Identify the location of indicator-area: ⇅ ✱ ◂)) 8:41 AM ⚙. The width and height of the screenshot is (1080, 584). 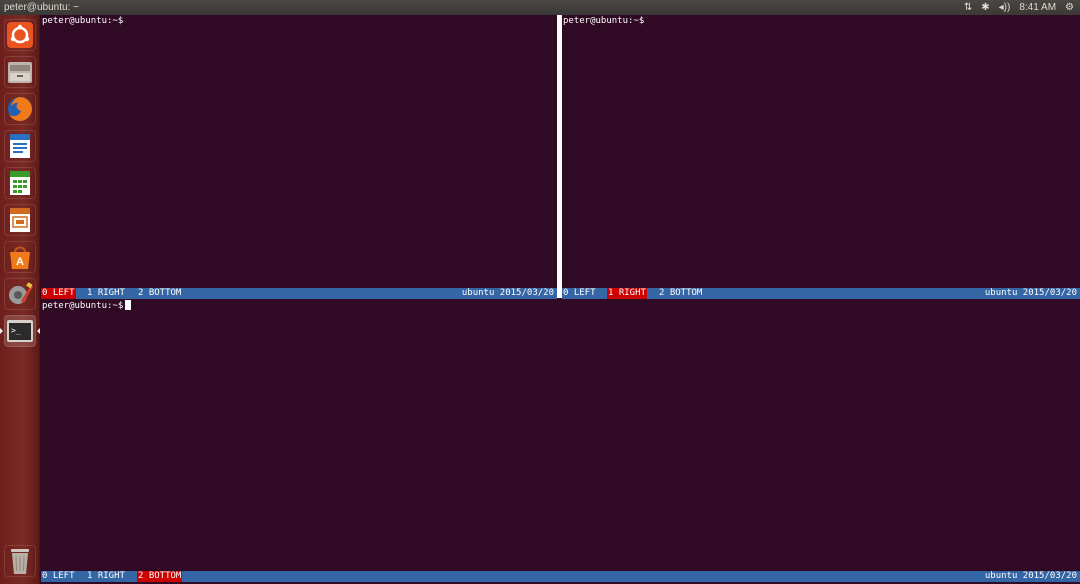
(1019, 7).